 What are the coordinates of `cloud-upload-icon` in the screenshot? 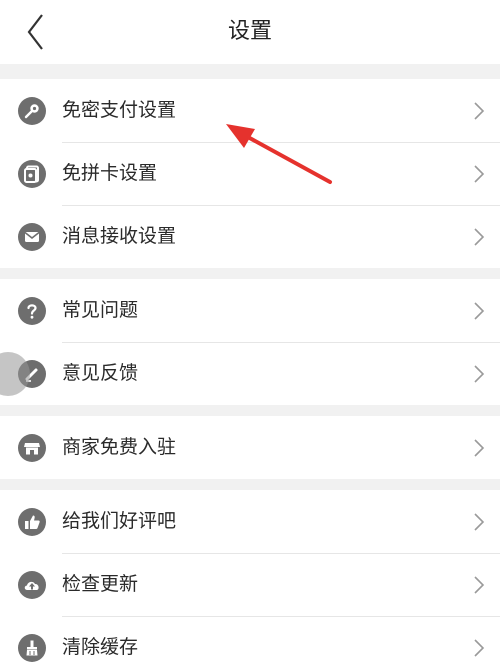 It's located at (32, 585).